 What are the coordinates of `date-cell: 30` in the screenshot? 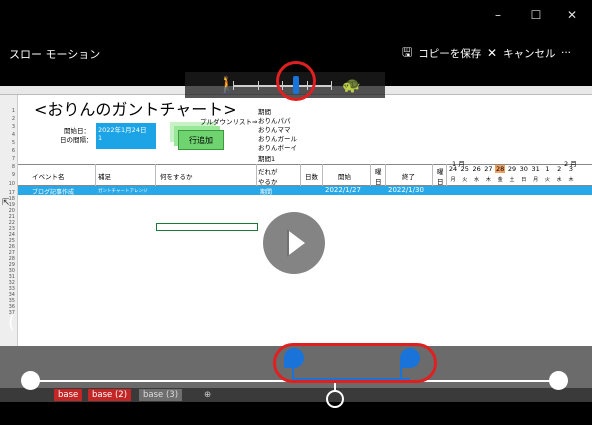 It's located at (523, 169).